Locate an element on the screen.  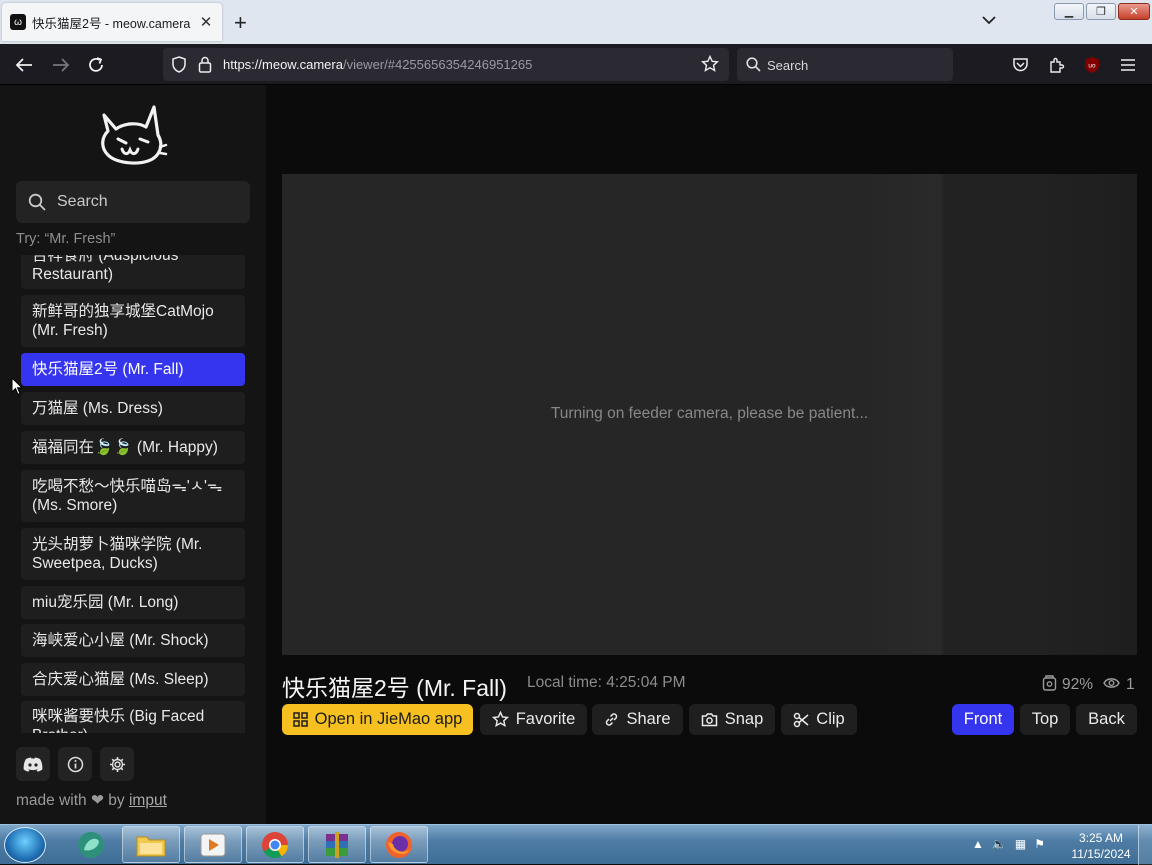
window-restore-button: ❐ is located at coordinates (1101, 11).